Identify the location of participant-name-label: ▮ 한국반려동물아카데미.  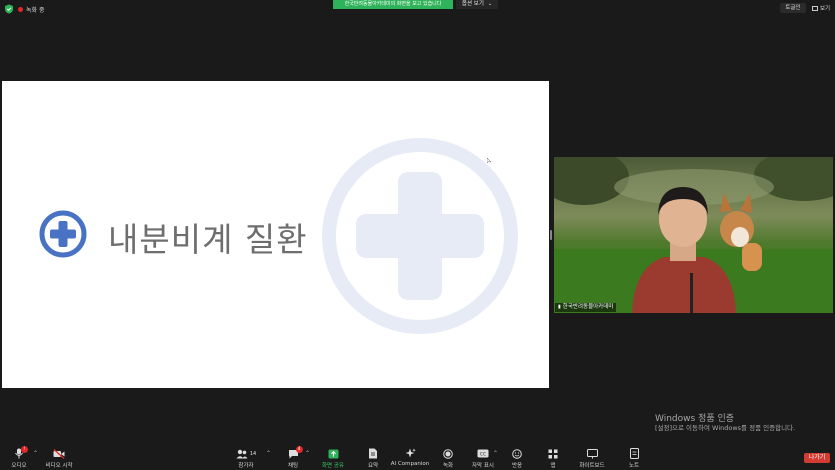
(586, 307).